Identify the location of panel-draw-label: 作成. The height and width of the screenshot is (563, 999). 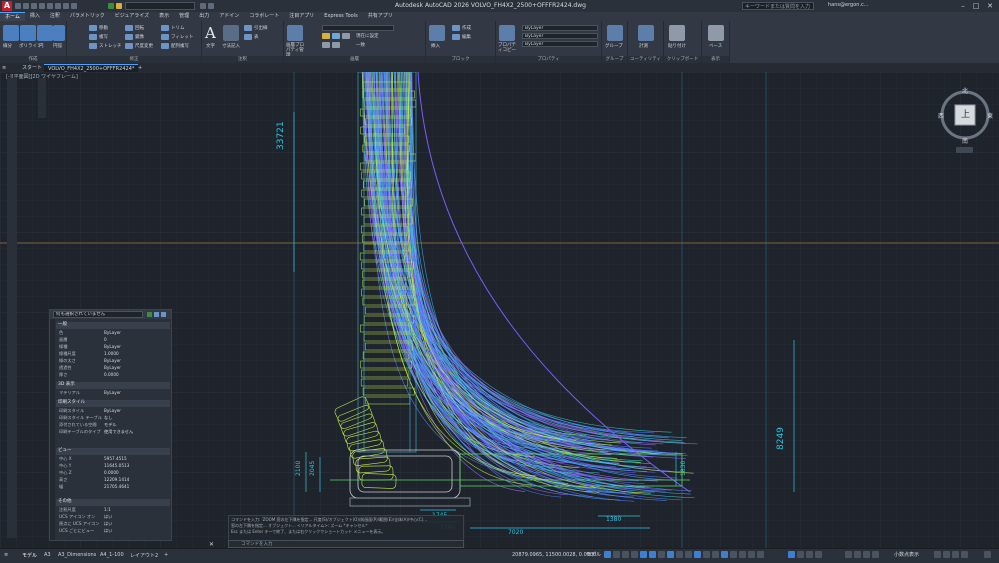
(33, 59).